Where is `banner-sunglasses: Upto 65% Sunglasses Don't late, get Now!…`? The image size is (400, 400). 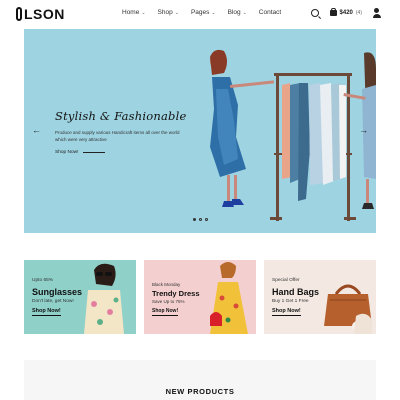 banner-sunglasses: Upto 65% Sunglasses Don't late, get Now!… is located at coordinates (80, 297).